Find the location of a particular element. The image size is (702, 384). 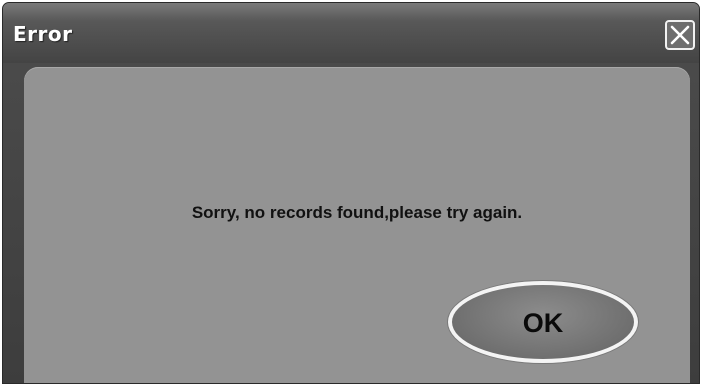

close-button is located at coordinates (680, 35).